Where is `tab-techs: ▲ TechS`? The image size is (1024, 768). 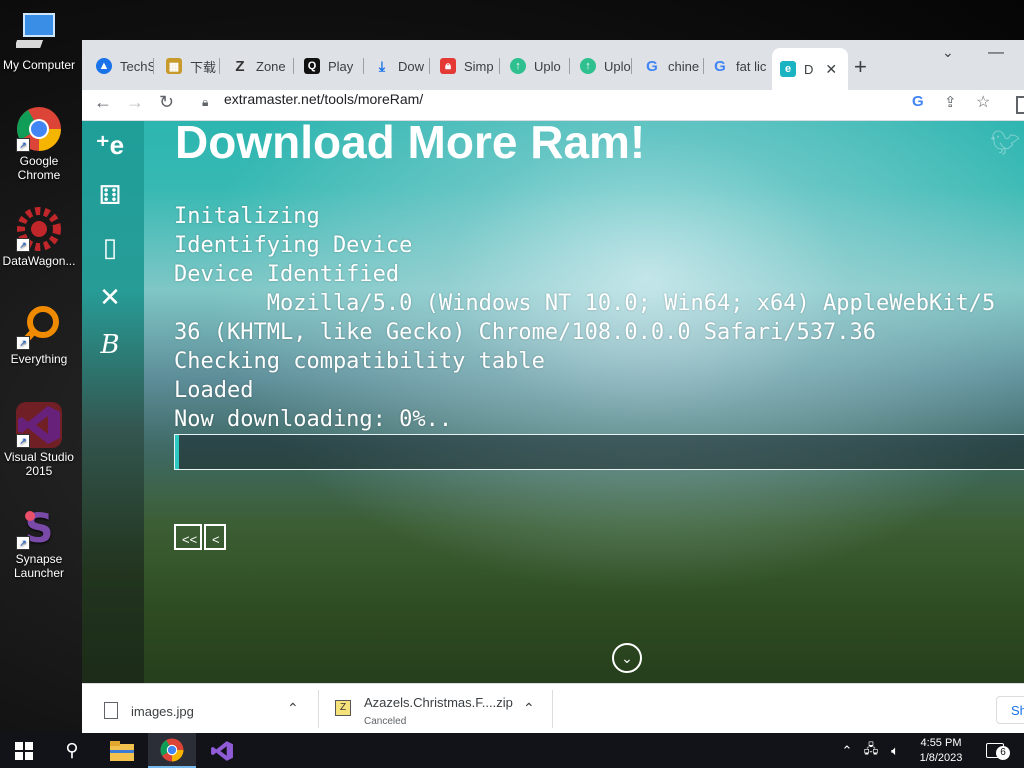
tab-techs: ▲ TechS is located at coordinates (125, 66).